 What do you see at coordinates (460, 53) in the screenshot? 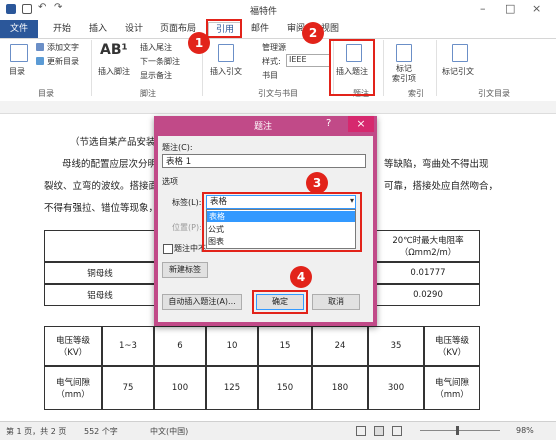
I see `mark-citation-icon` at bounding box center [460, 53].